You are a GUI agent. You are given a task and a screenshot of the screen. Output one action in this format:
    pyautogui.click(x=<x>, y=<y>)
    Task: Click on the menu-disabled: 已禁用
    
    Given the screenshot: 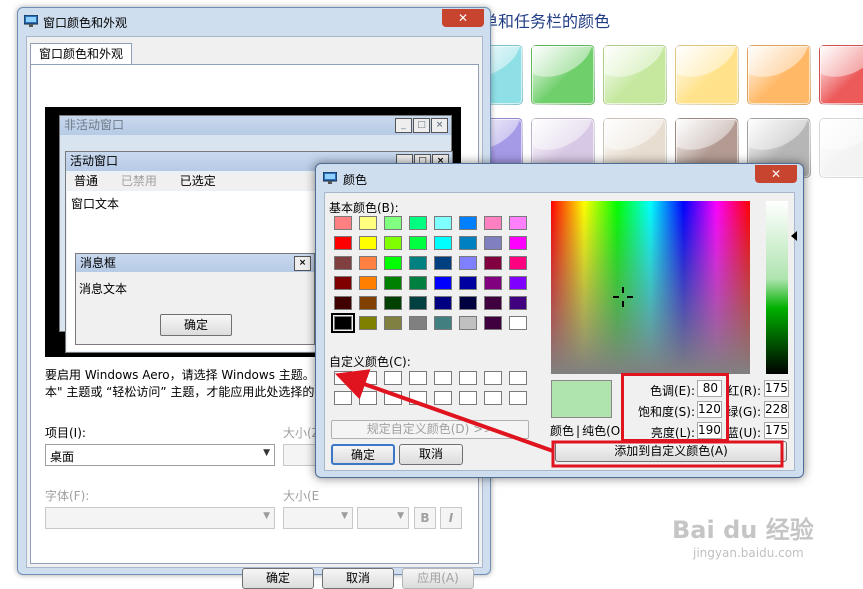 What is the action you would take?
    pyautogui.click(x=138, y=181)
    